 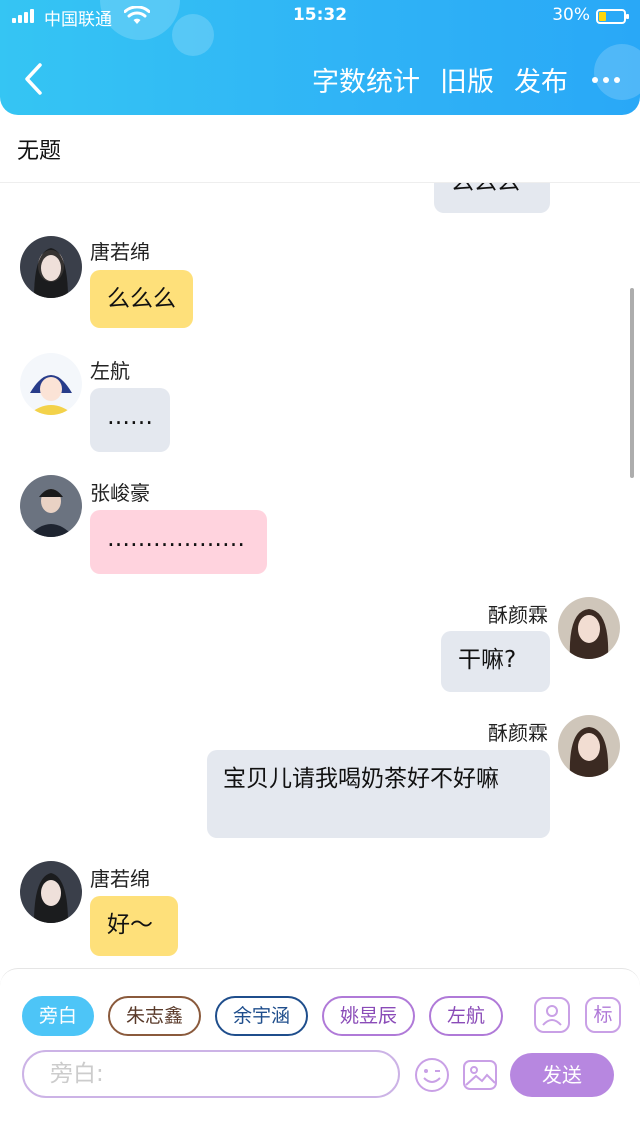 What do you see at coordinates (432, 1075) in the screenshot?
I see `emoji-icon` at bounding box center [432, 1075].